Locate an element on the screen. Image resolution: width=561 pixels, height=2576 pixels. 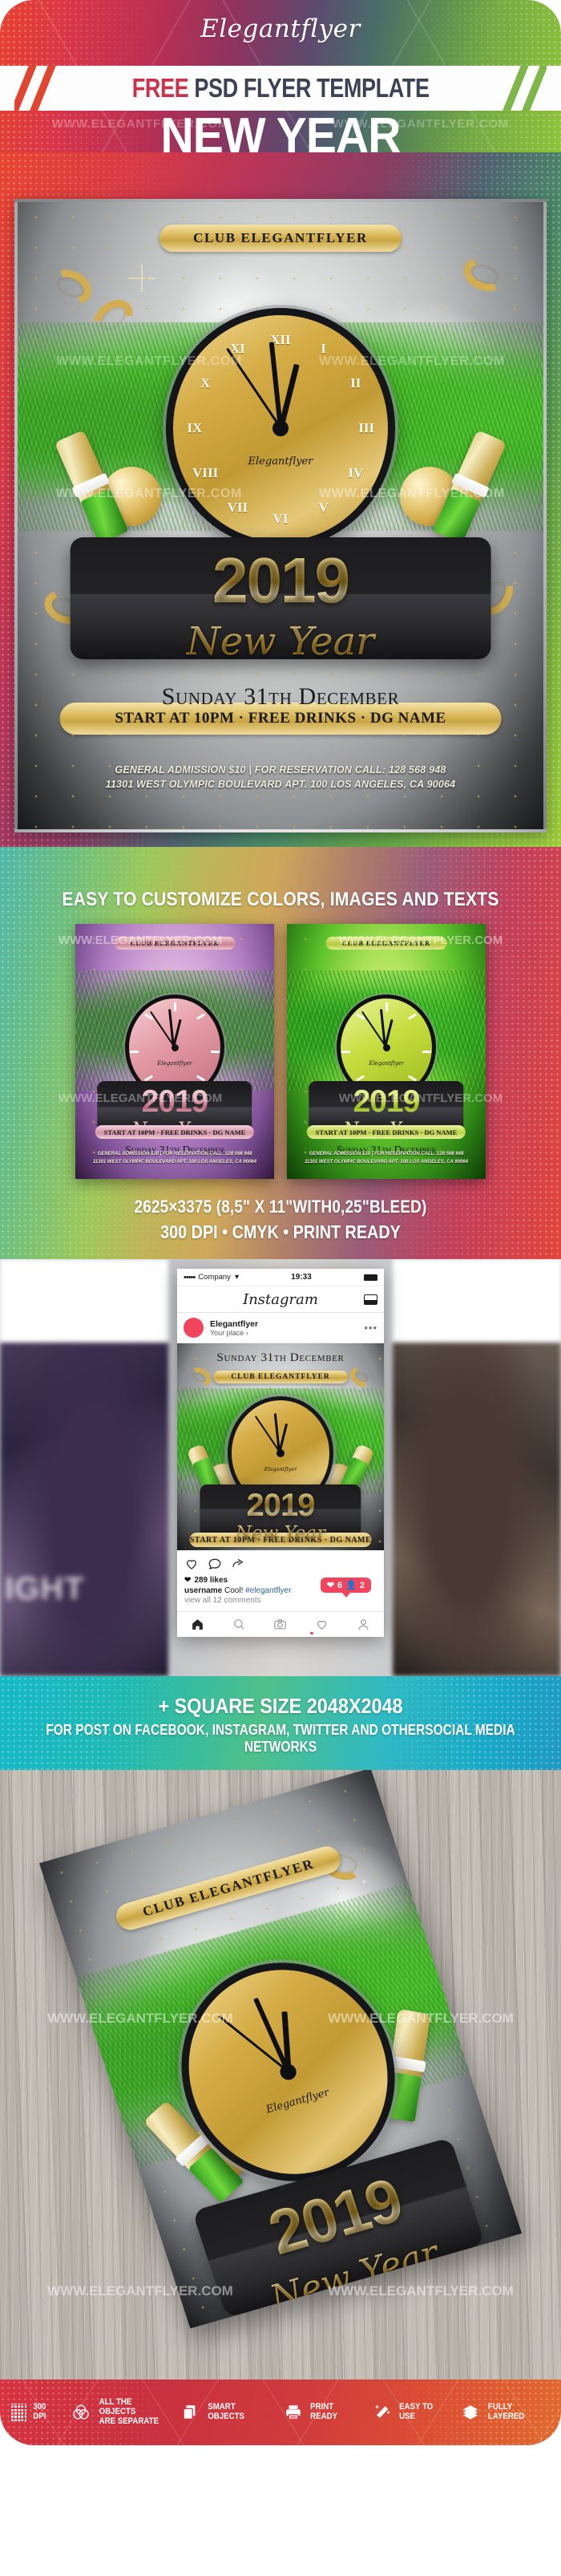
clock-numeral: VII is located at coordinates (237, 507).